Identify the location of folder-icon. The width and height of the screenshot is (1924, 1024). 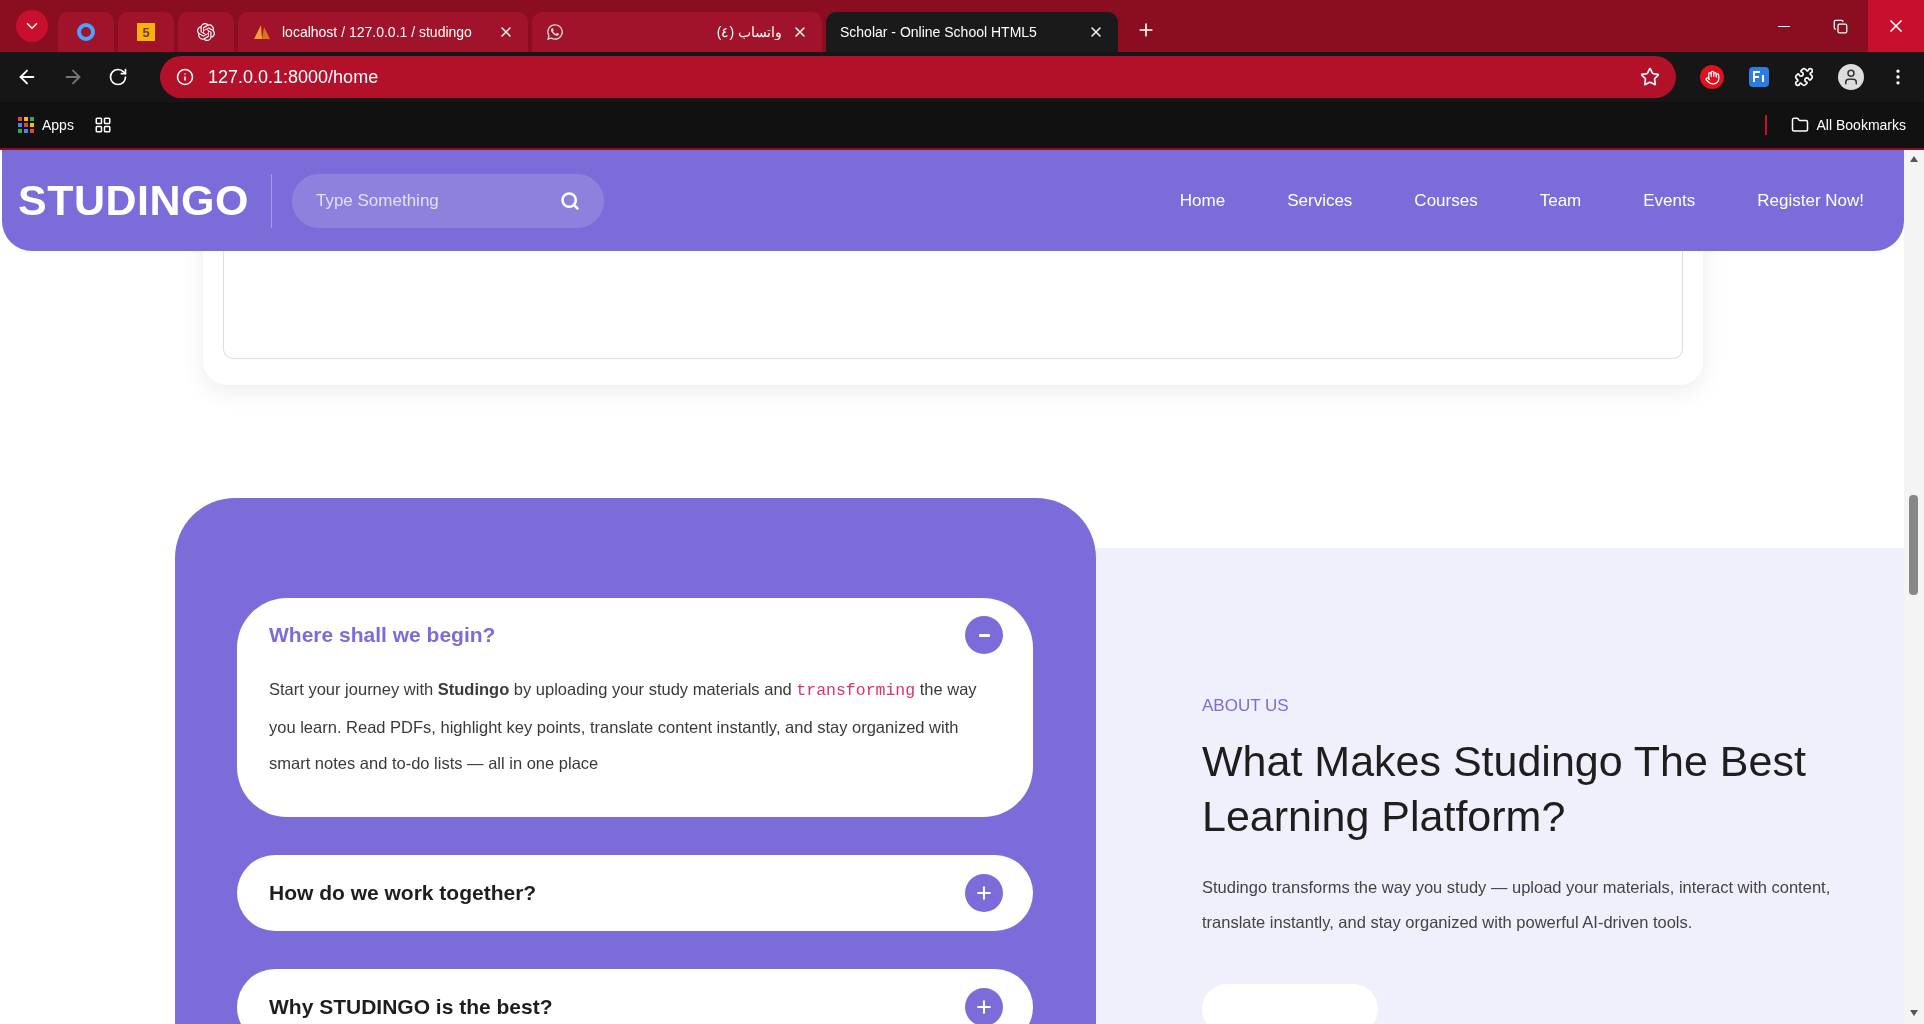
(1799, 125).